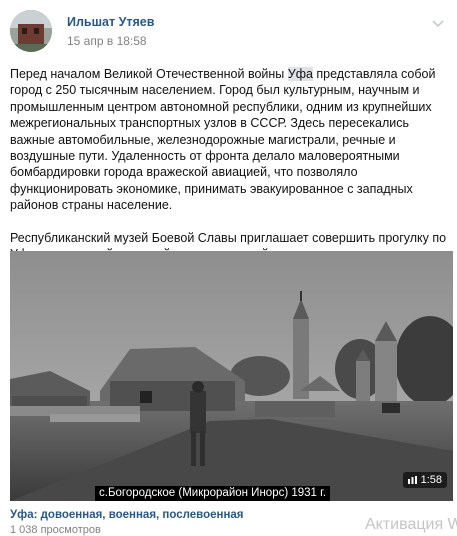 Image resolution: width=457 pixels, height=536 pixels. I want to click on author-avatar, so click(31, 31).